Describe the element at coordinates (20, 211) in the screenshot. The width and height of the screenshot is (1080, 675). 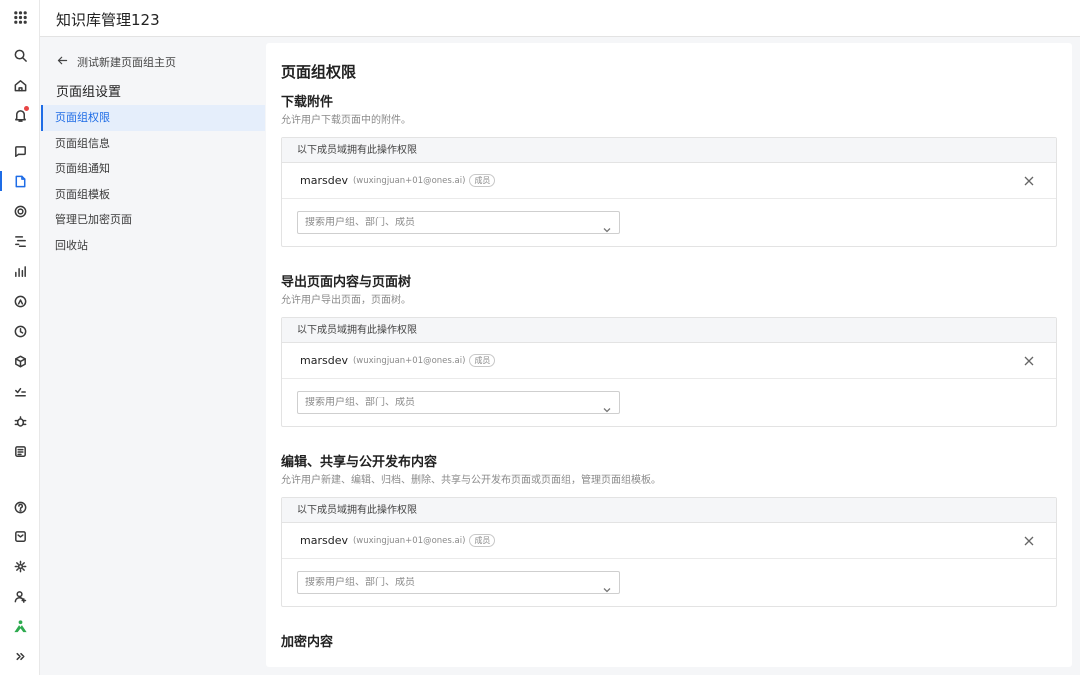
I see `target-icon` at that location.